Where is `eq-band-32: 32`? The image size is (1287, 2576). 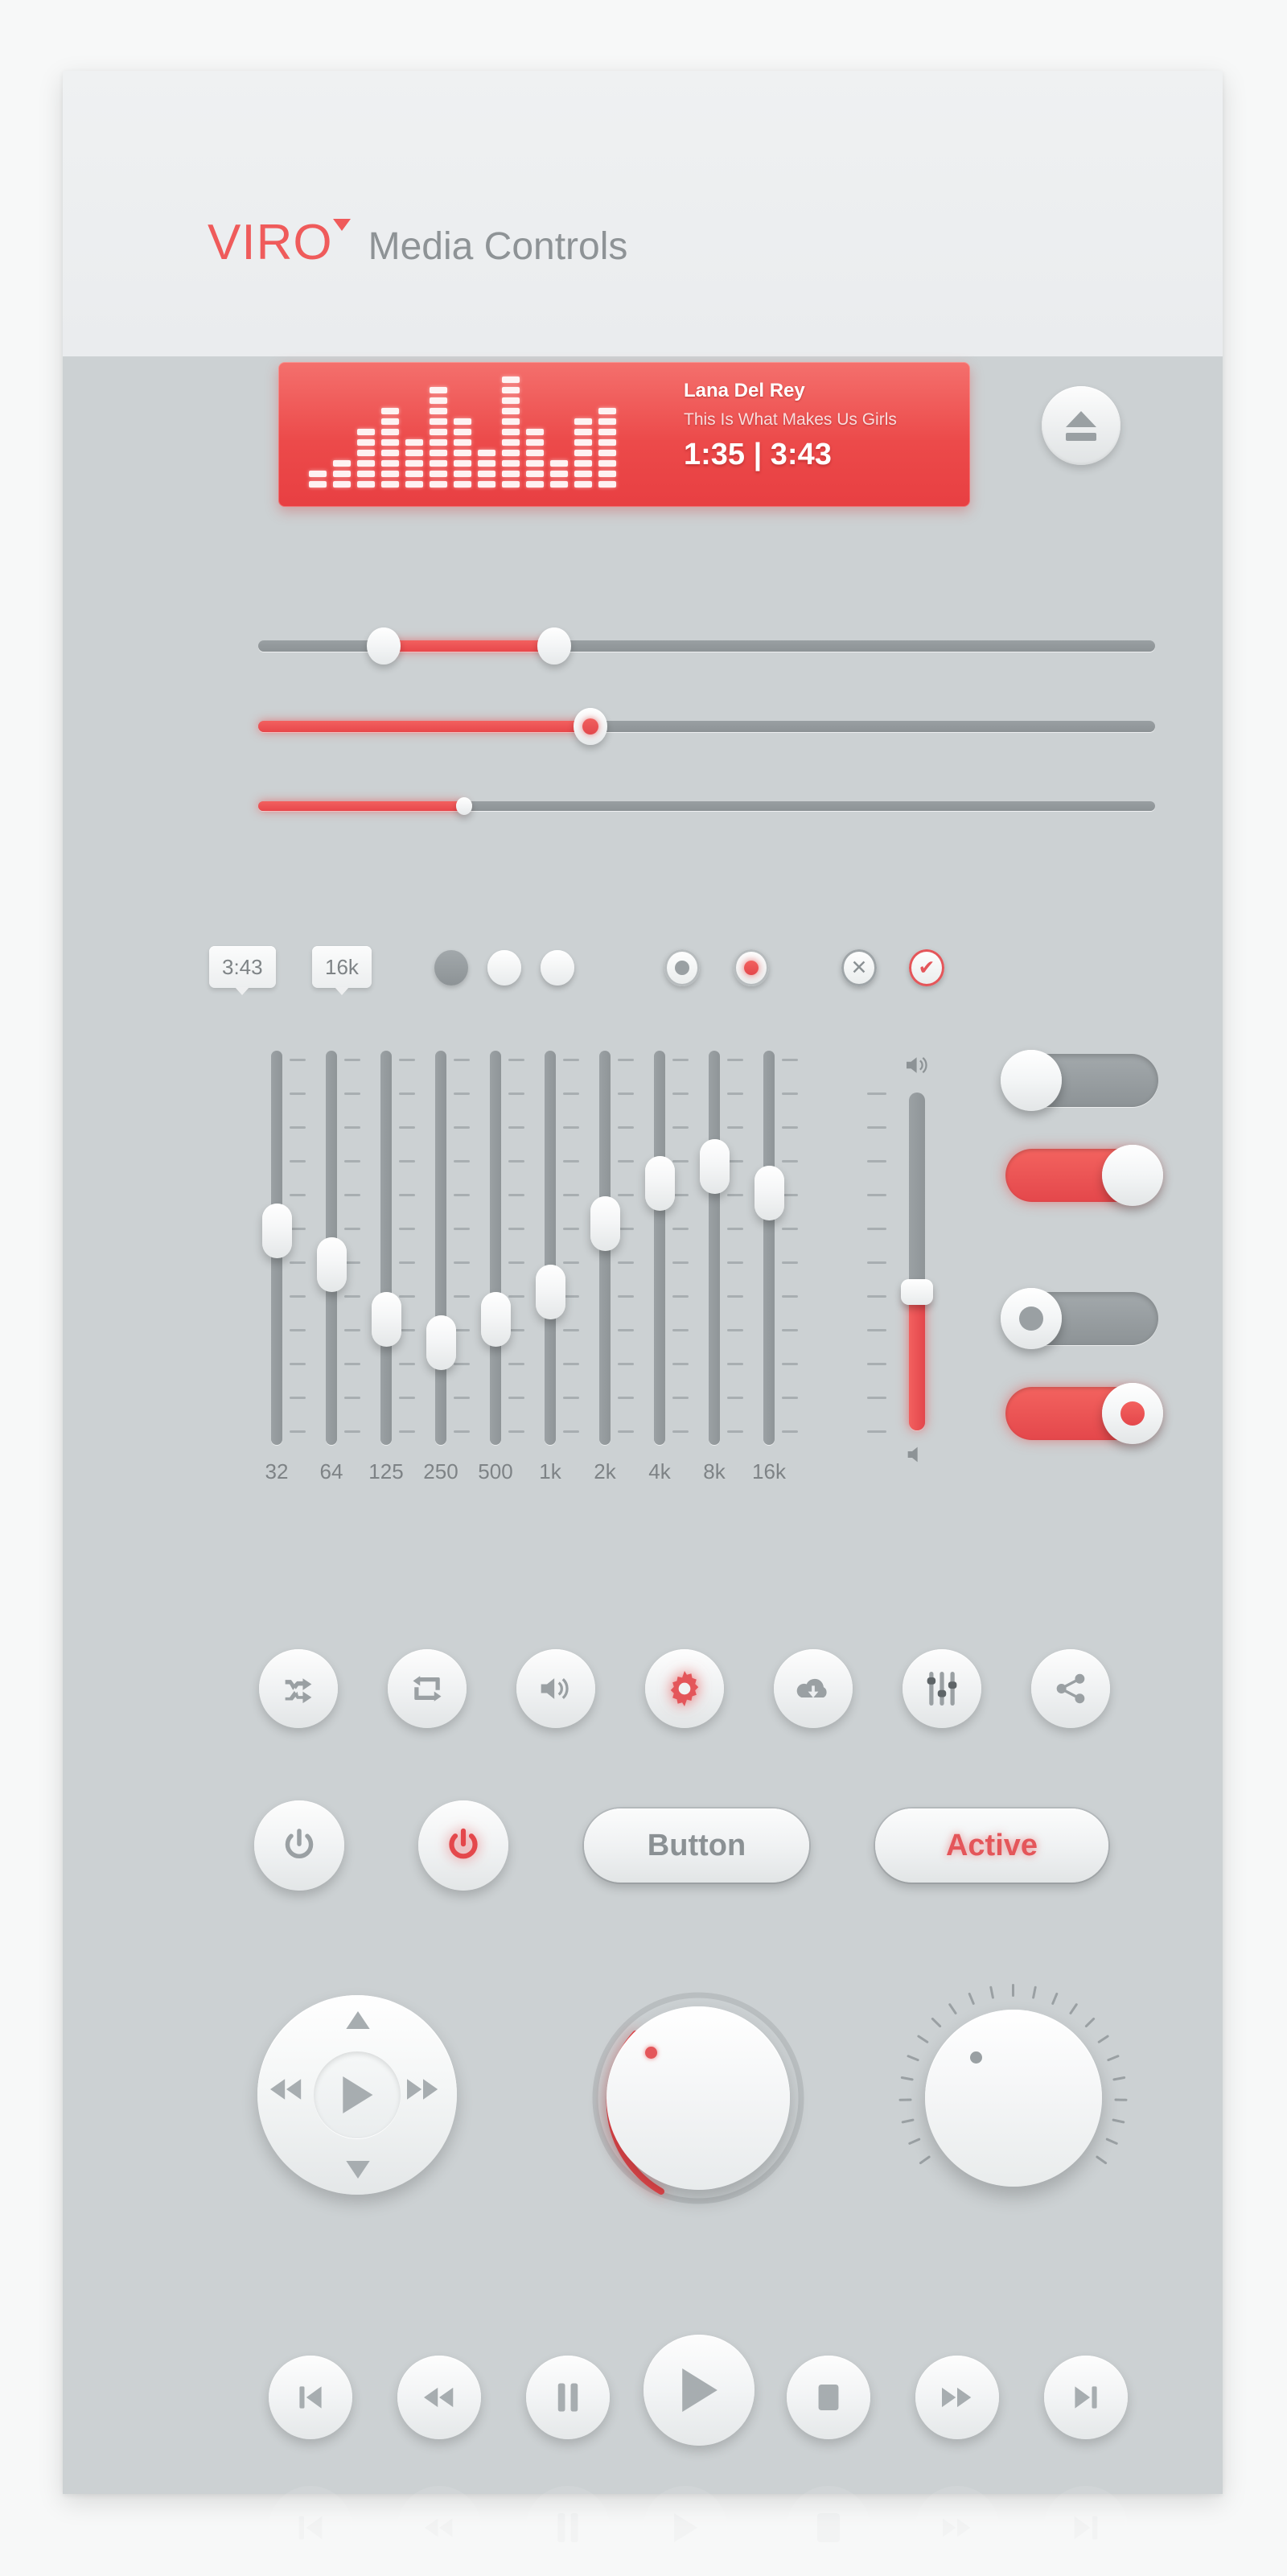 eq-band-32: 32 is located at coordinates (279, 1267).